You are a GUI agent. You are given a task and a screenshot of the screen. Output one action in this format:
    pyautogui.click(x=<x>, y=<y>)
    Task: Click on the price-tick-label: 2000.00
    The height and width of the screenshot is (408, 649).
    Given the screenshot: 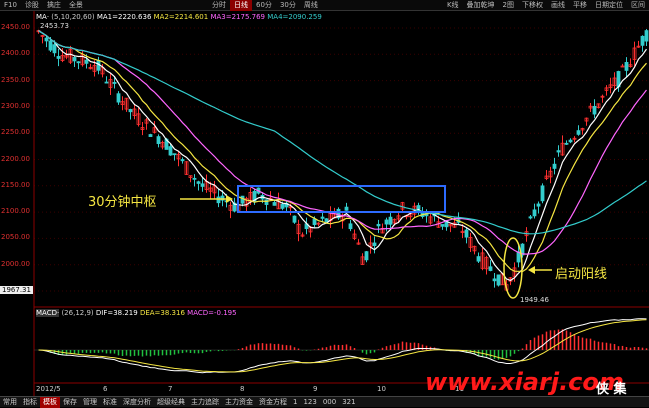 What is the action you would take?
    pyautogui.click(x=15, y=263)
    